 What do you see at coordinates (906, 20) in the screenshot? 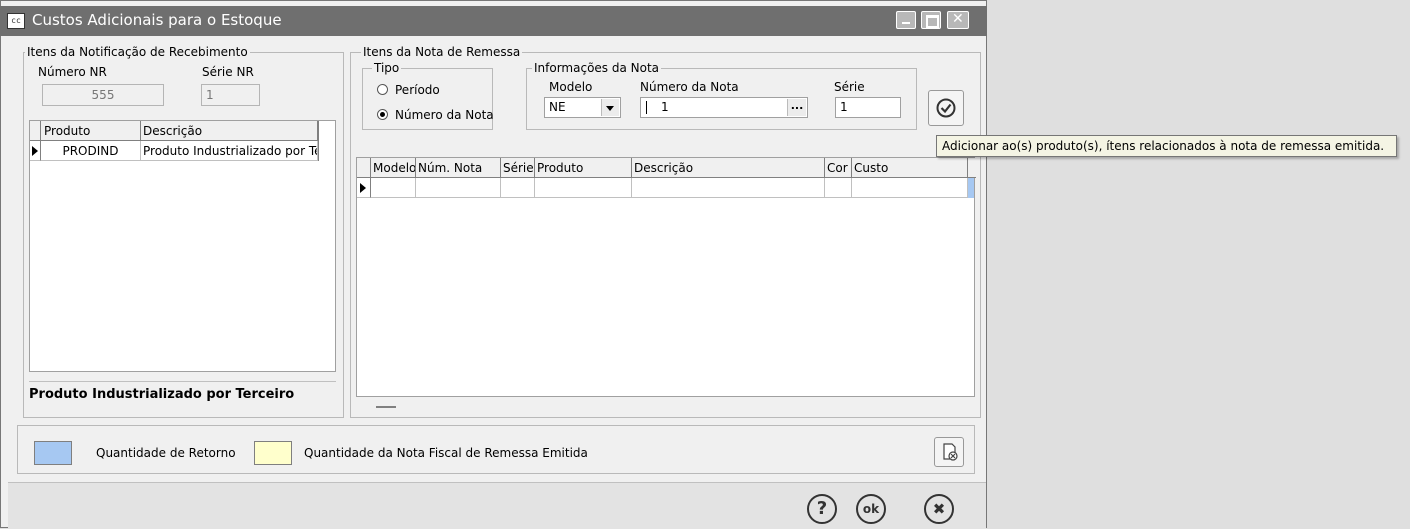
I see `minimize-button` at bounding box center [906, 20].